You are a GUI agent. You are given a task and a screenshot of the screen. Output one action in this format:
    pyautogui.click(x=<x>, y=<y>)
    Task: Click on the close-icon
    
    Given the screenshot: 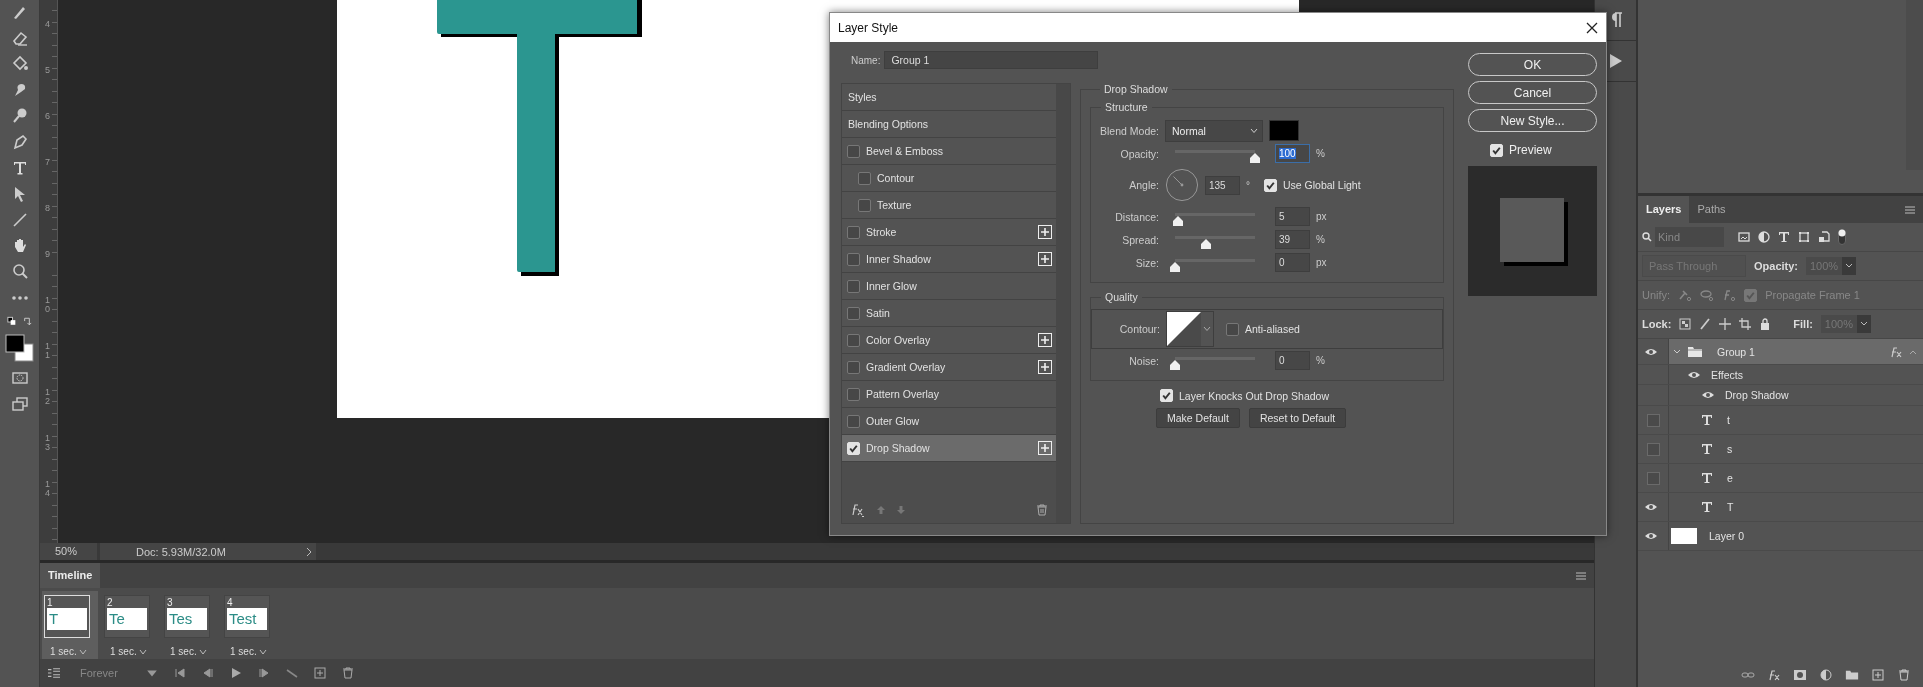 What is the action you would take?
    pyautogui.click(x=1592, y=27)
    